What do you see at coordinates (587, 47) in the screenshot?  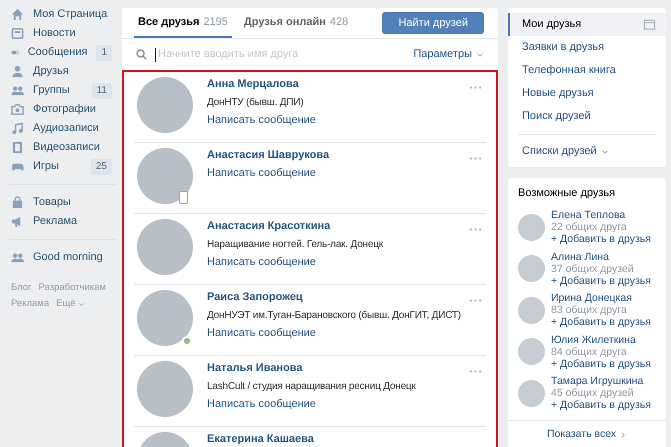 I see `nav-item: Заявки в друзья` at bounding box center [587, 47].